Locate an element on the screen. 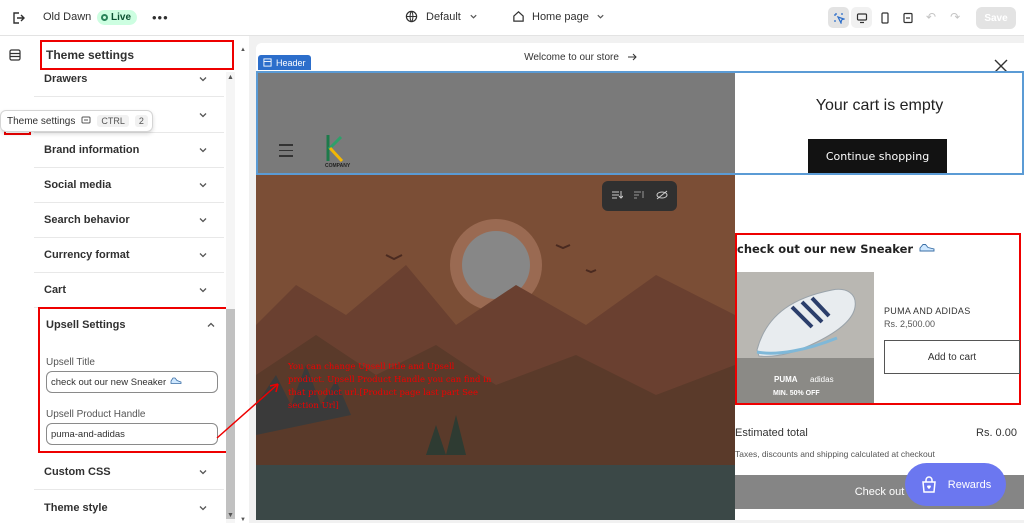 The height and width of the screenshot is (523, 1024). upsell-settings-header: Upsell Settings is located at coordinates (131, 325).